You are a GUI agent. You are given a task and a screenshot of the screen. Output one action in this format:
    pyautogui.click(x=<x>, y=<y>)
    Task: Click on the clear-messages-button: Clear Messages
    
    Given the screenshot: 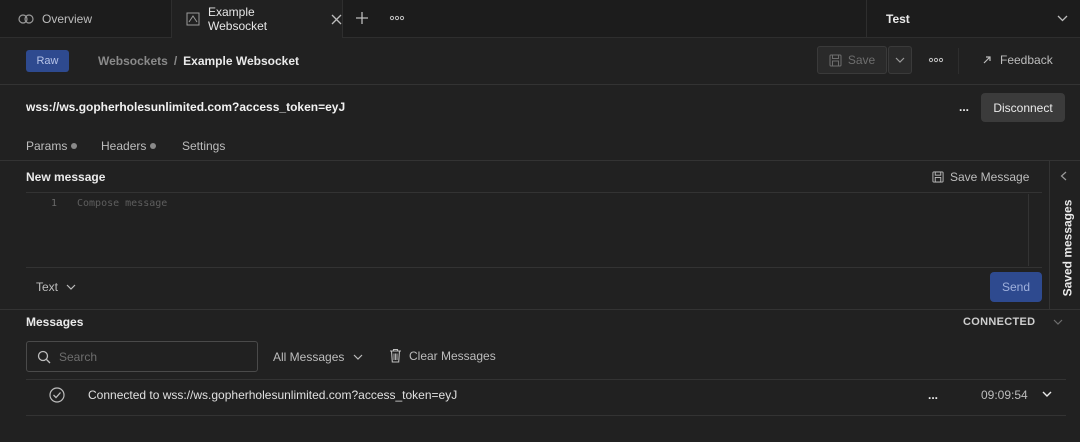 What is the action you would take?
    pyautogui.click(x=442, y=355)
    